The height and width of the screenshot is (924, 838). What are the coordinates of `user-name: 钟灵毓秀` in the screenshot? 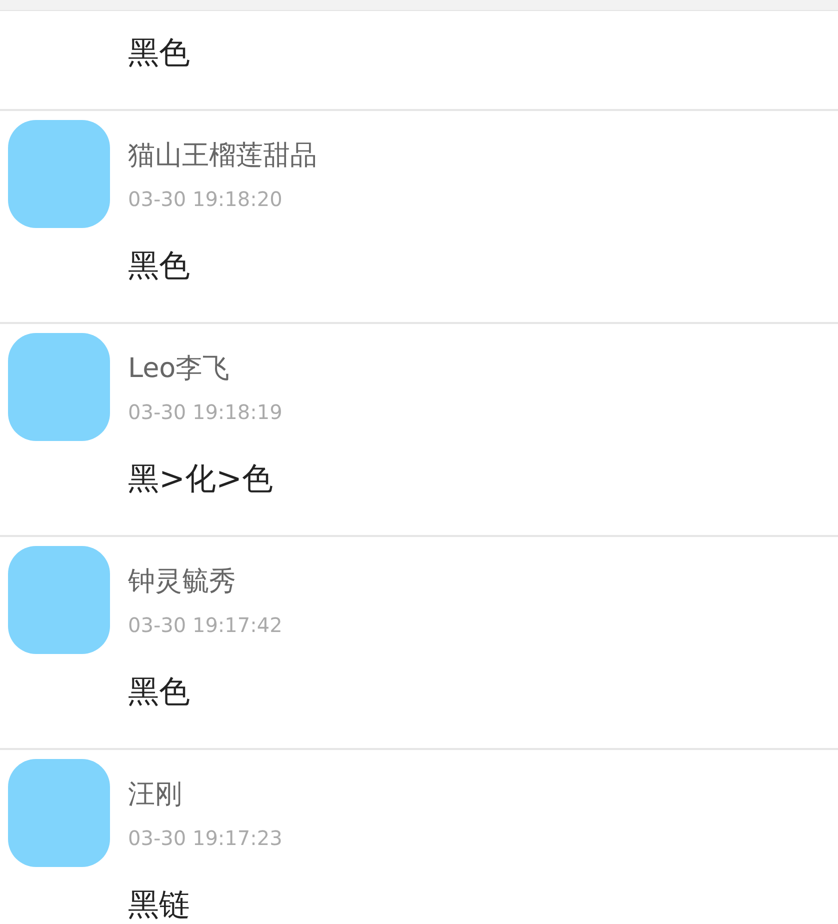 It's located at (182, 582).